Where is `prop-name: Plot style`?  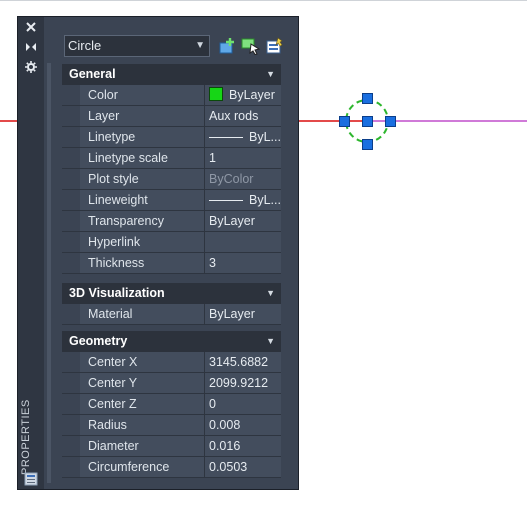
prop-name: Plot style is located at coordinates (142, 179).